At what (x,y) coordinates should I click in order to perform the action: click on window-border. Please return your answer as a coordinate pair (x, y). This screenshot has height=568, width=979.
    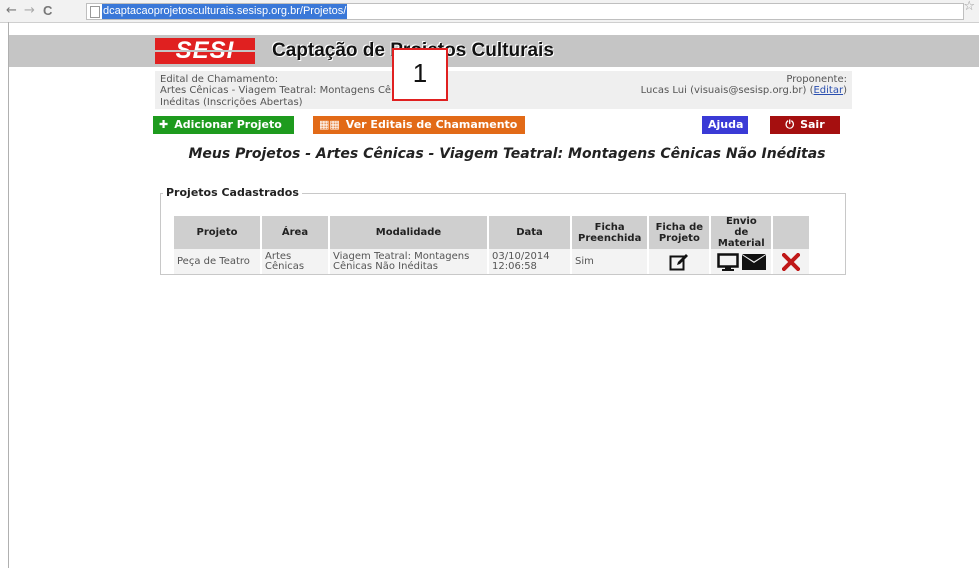
    Looking at the image, I should click on (8, 295).